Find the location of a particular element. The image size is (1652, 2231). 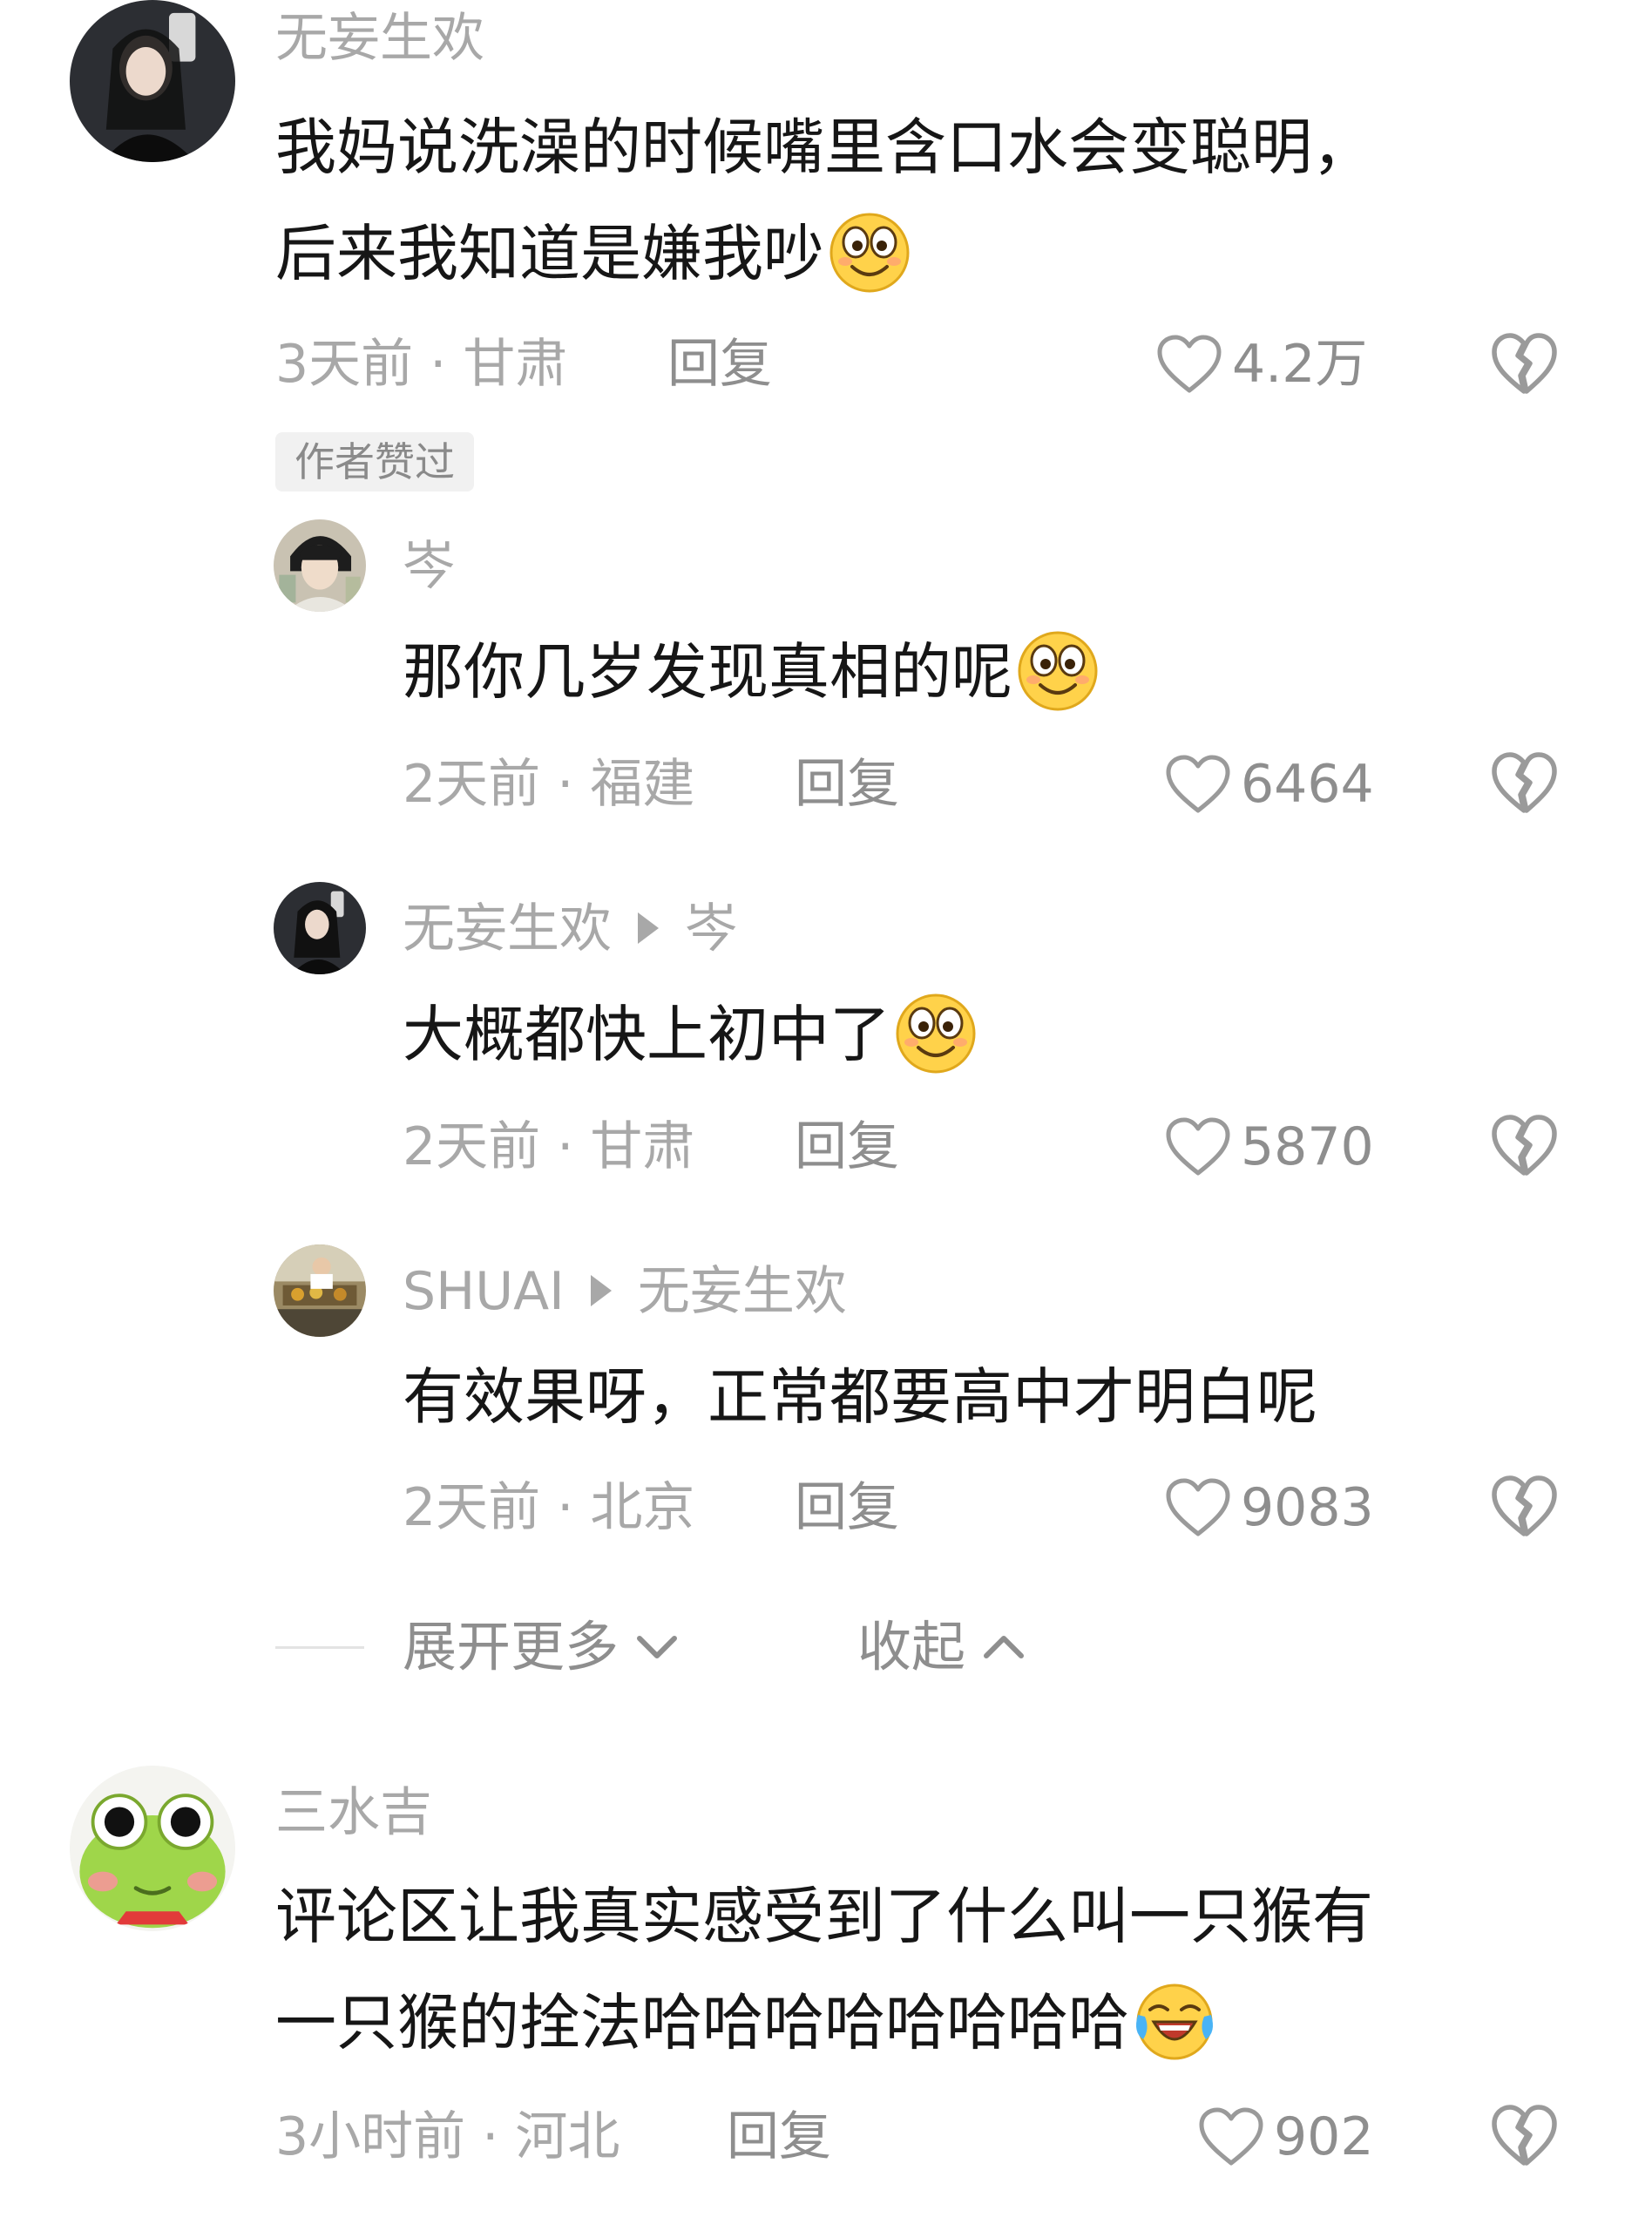

comment-text: 有效果呀，正常都要高中才明白呢 is located at coordinates (860, 1397).